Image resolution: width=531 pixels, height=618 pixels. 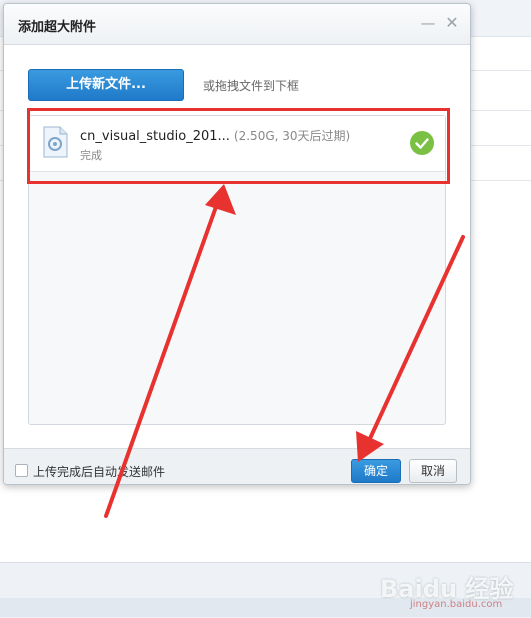 What do you see at coordinates (91, 155) in the screenshot?
I see `file-status: 完成` at bounding box center [91, 155].